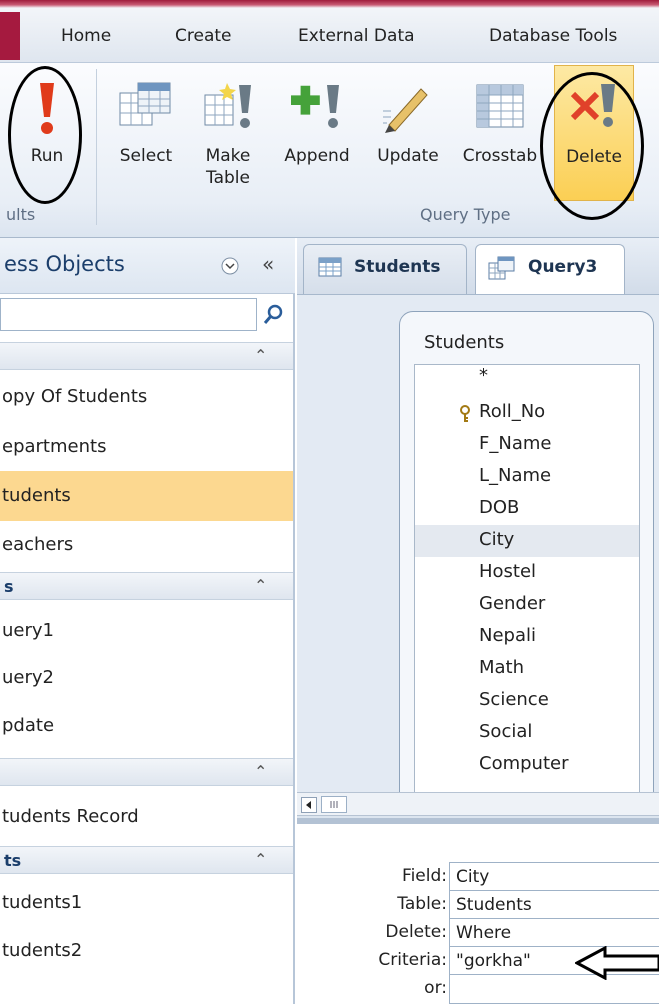 The height and width of the screenshot is (1004, 659). What do you see at coordinates (309, 805) in the screenshot?
I see `scroll-left-icon` at bounding box center [309, 805].